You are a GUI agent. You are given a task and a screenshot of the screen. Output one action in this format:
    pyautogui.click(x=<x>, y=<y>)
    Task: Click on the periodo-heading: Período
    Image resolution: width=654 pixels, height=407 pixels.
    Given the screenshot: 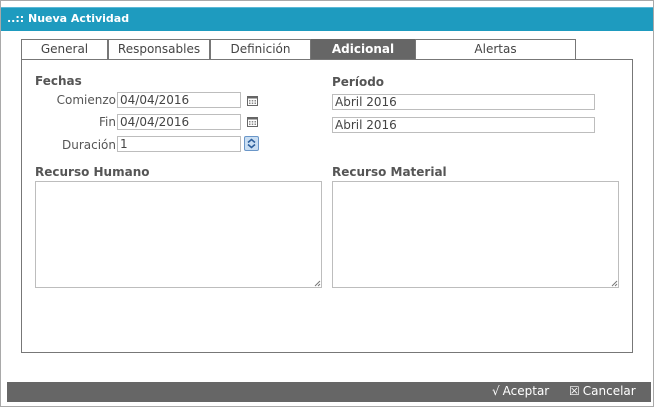 What is the action you would take?
    pyautogui.click(x=358, y=82)
    